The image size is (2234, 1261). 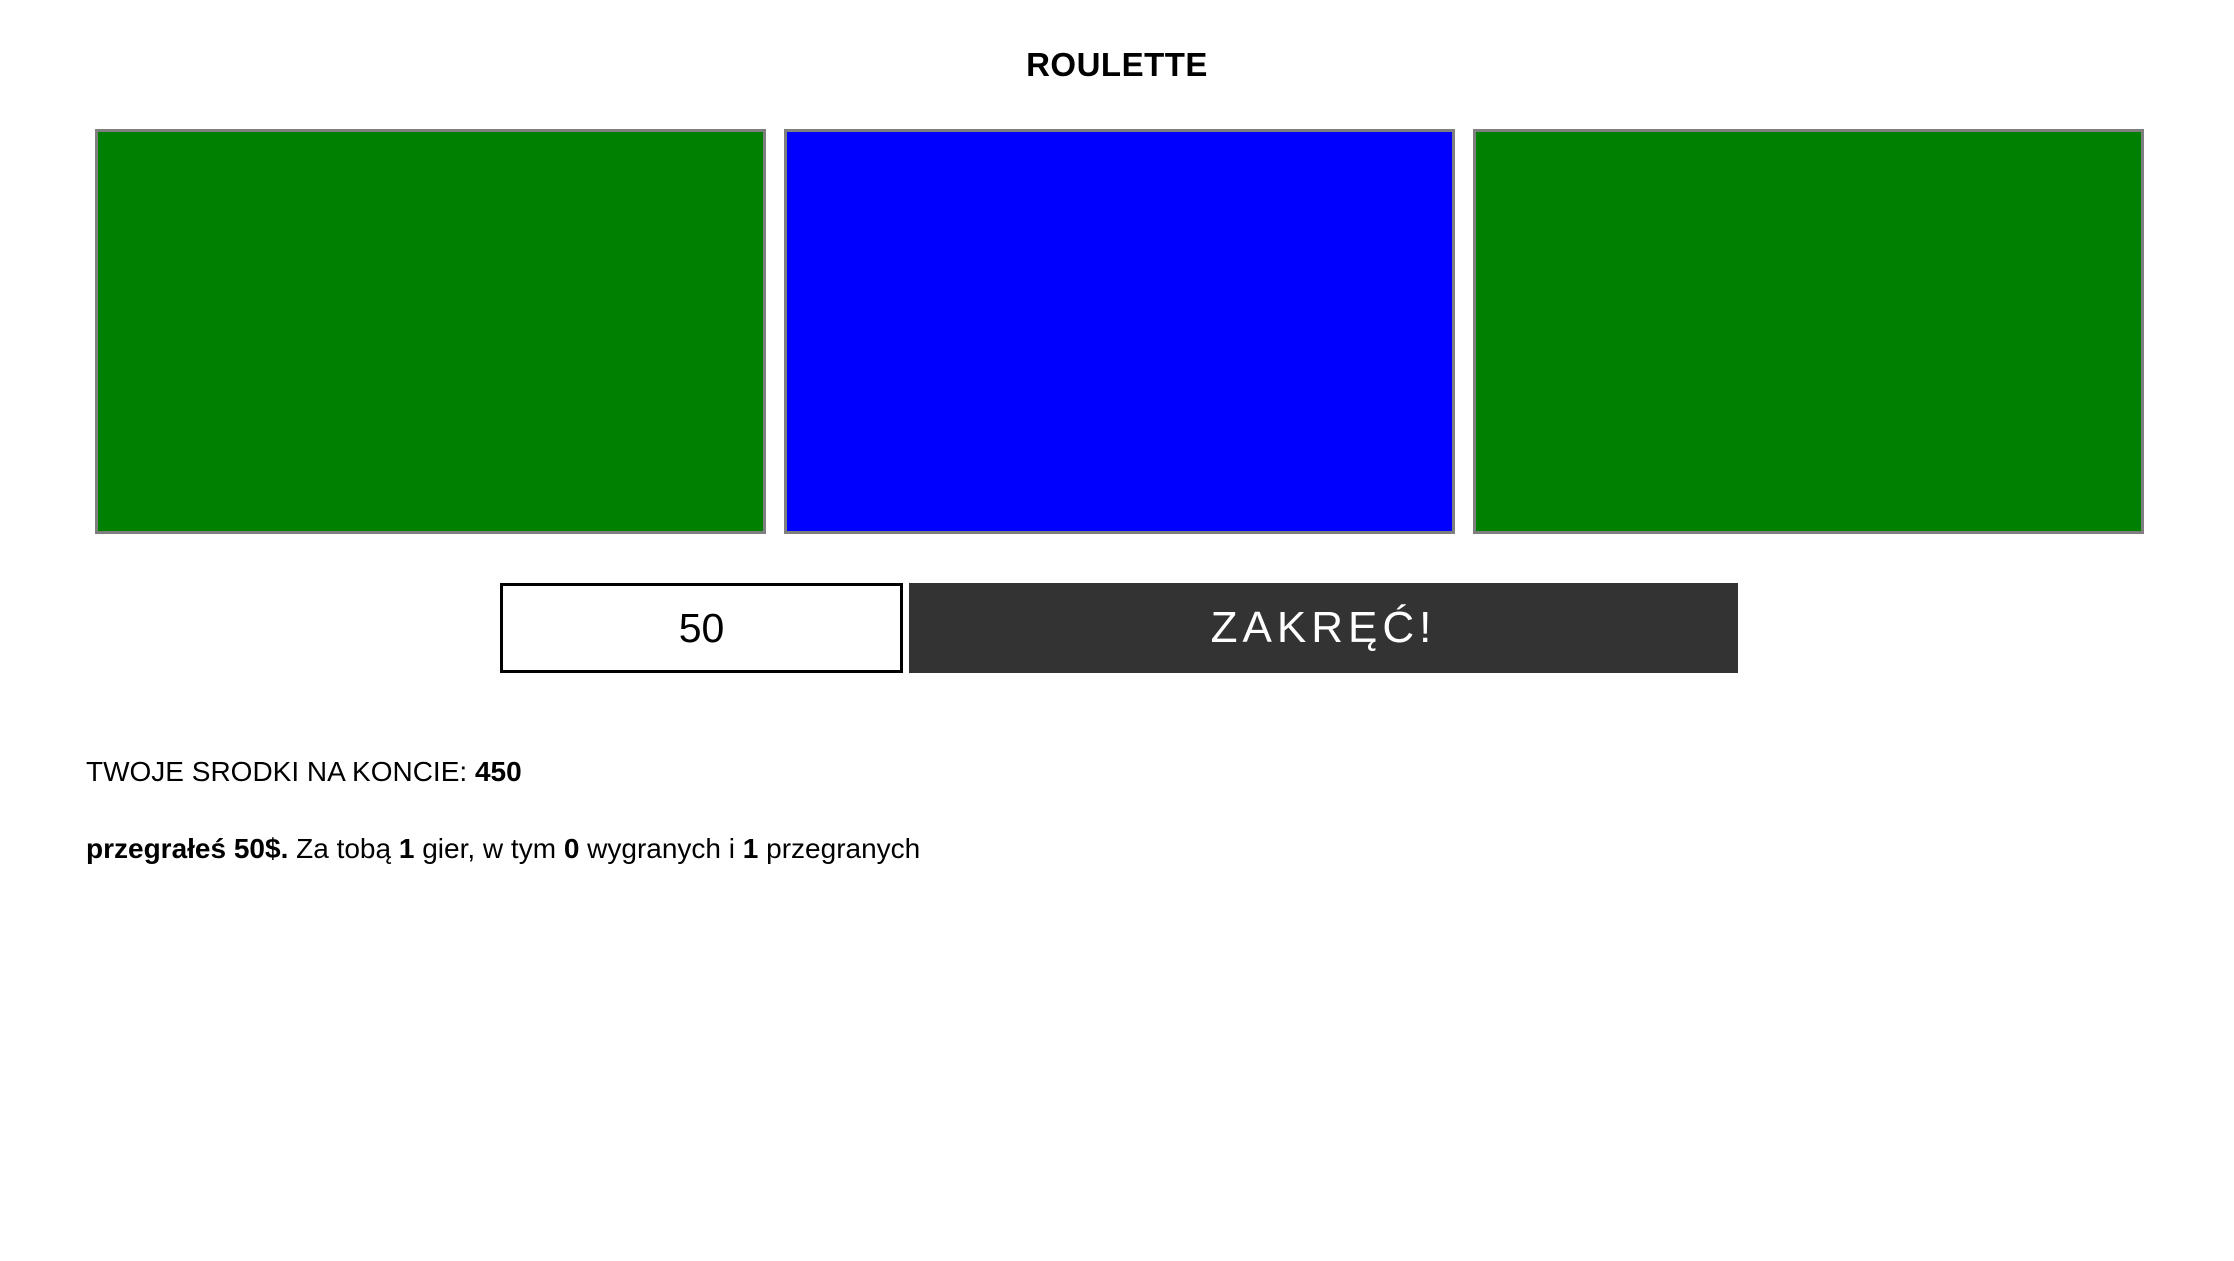 I want to click on balance-label: TWOJE SRODKI NA KONCIE:, so click(x=280, y=771).